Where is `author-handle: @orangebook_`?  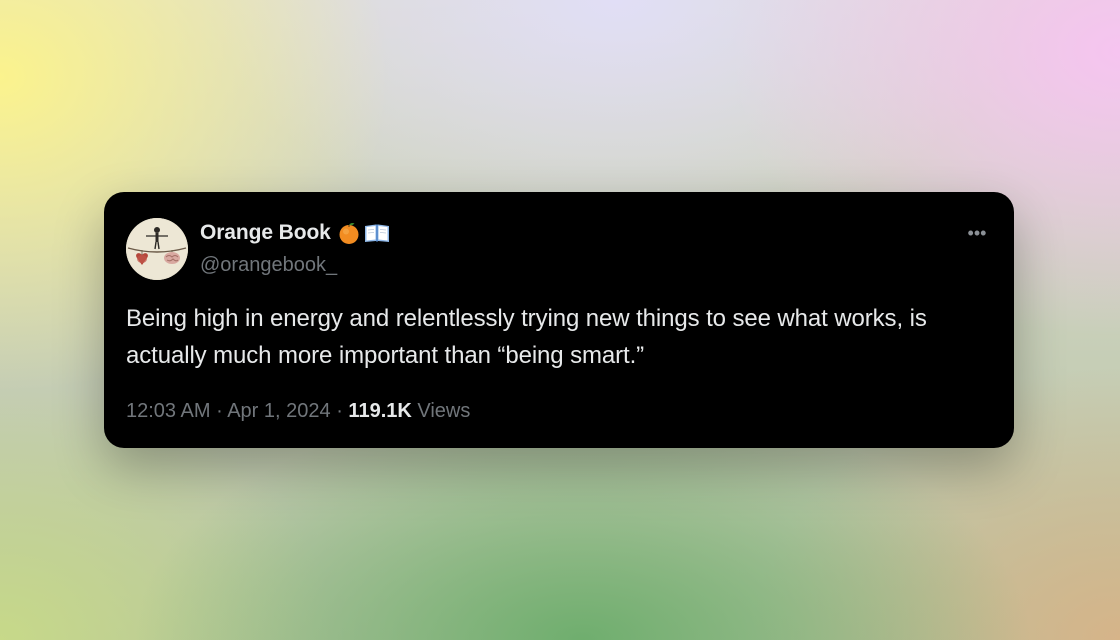
author-handle: @orangebook_ is located at coordinates (268, 265).